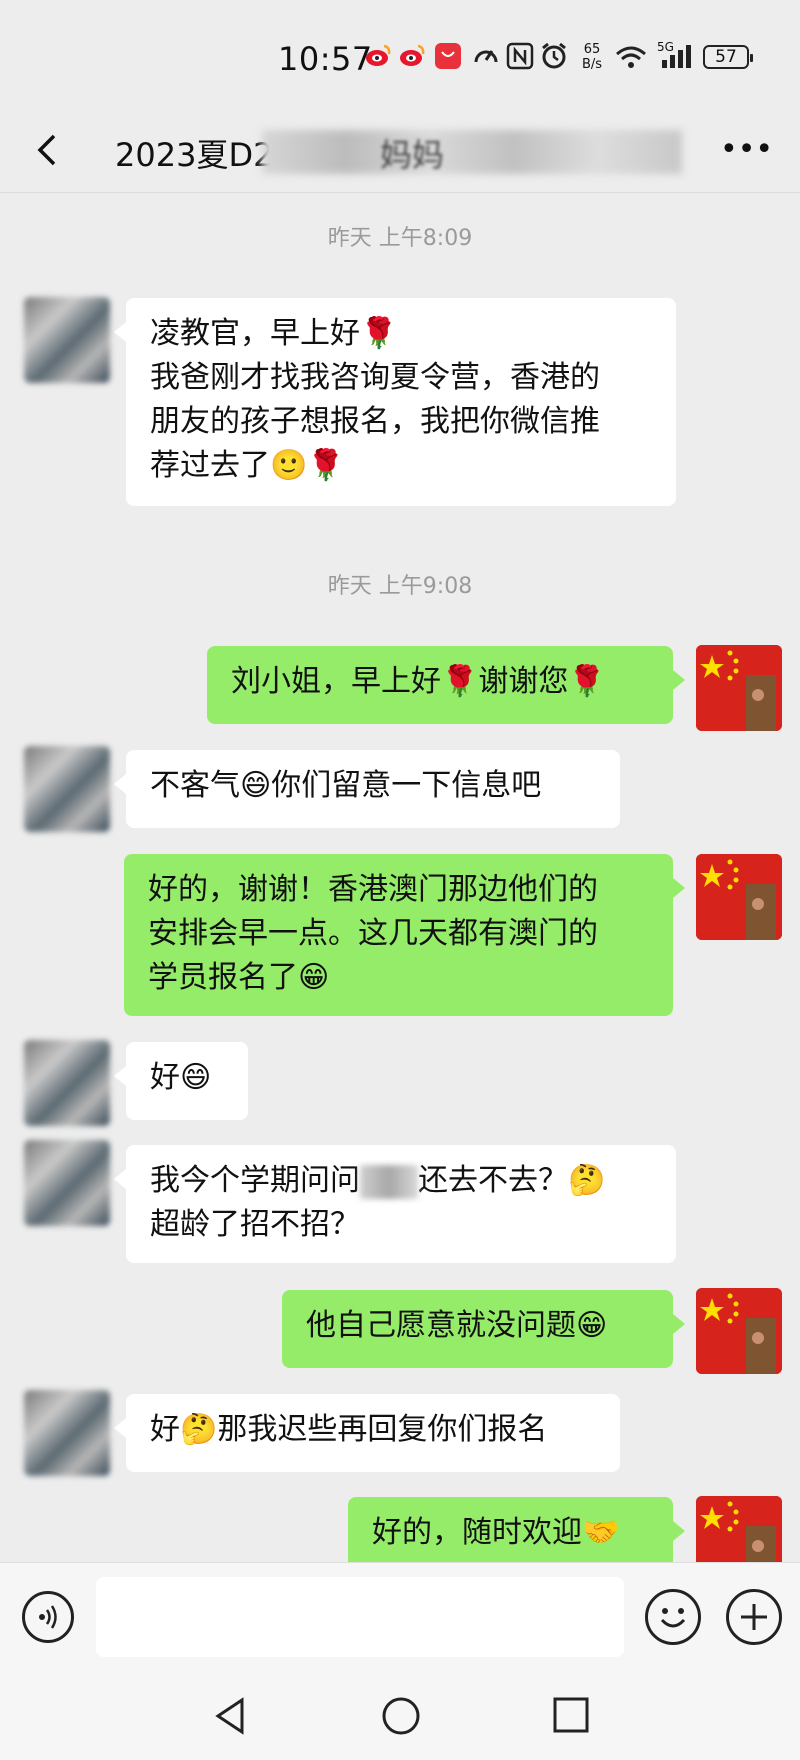 This screenshot has height=1760, width=800. I want to click on message-bubble-left: 我今个学期问问 还去不去？🤔 超龄了招不招？, so click(395, 1204).